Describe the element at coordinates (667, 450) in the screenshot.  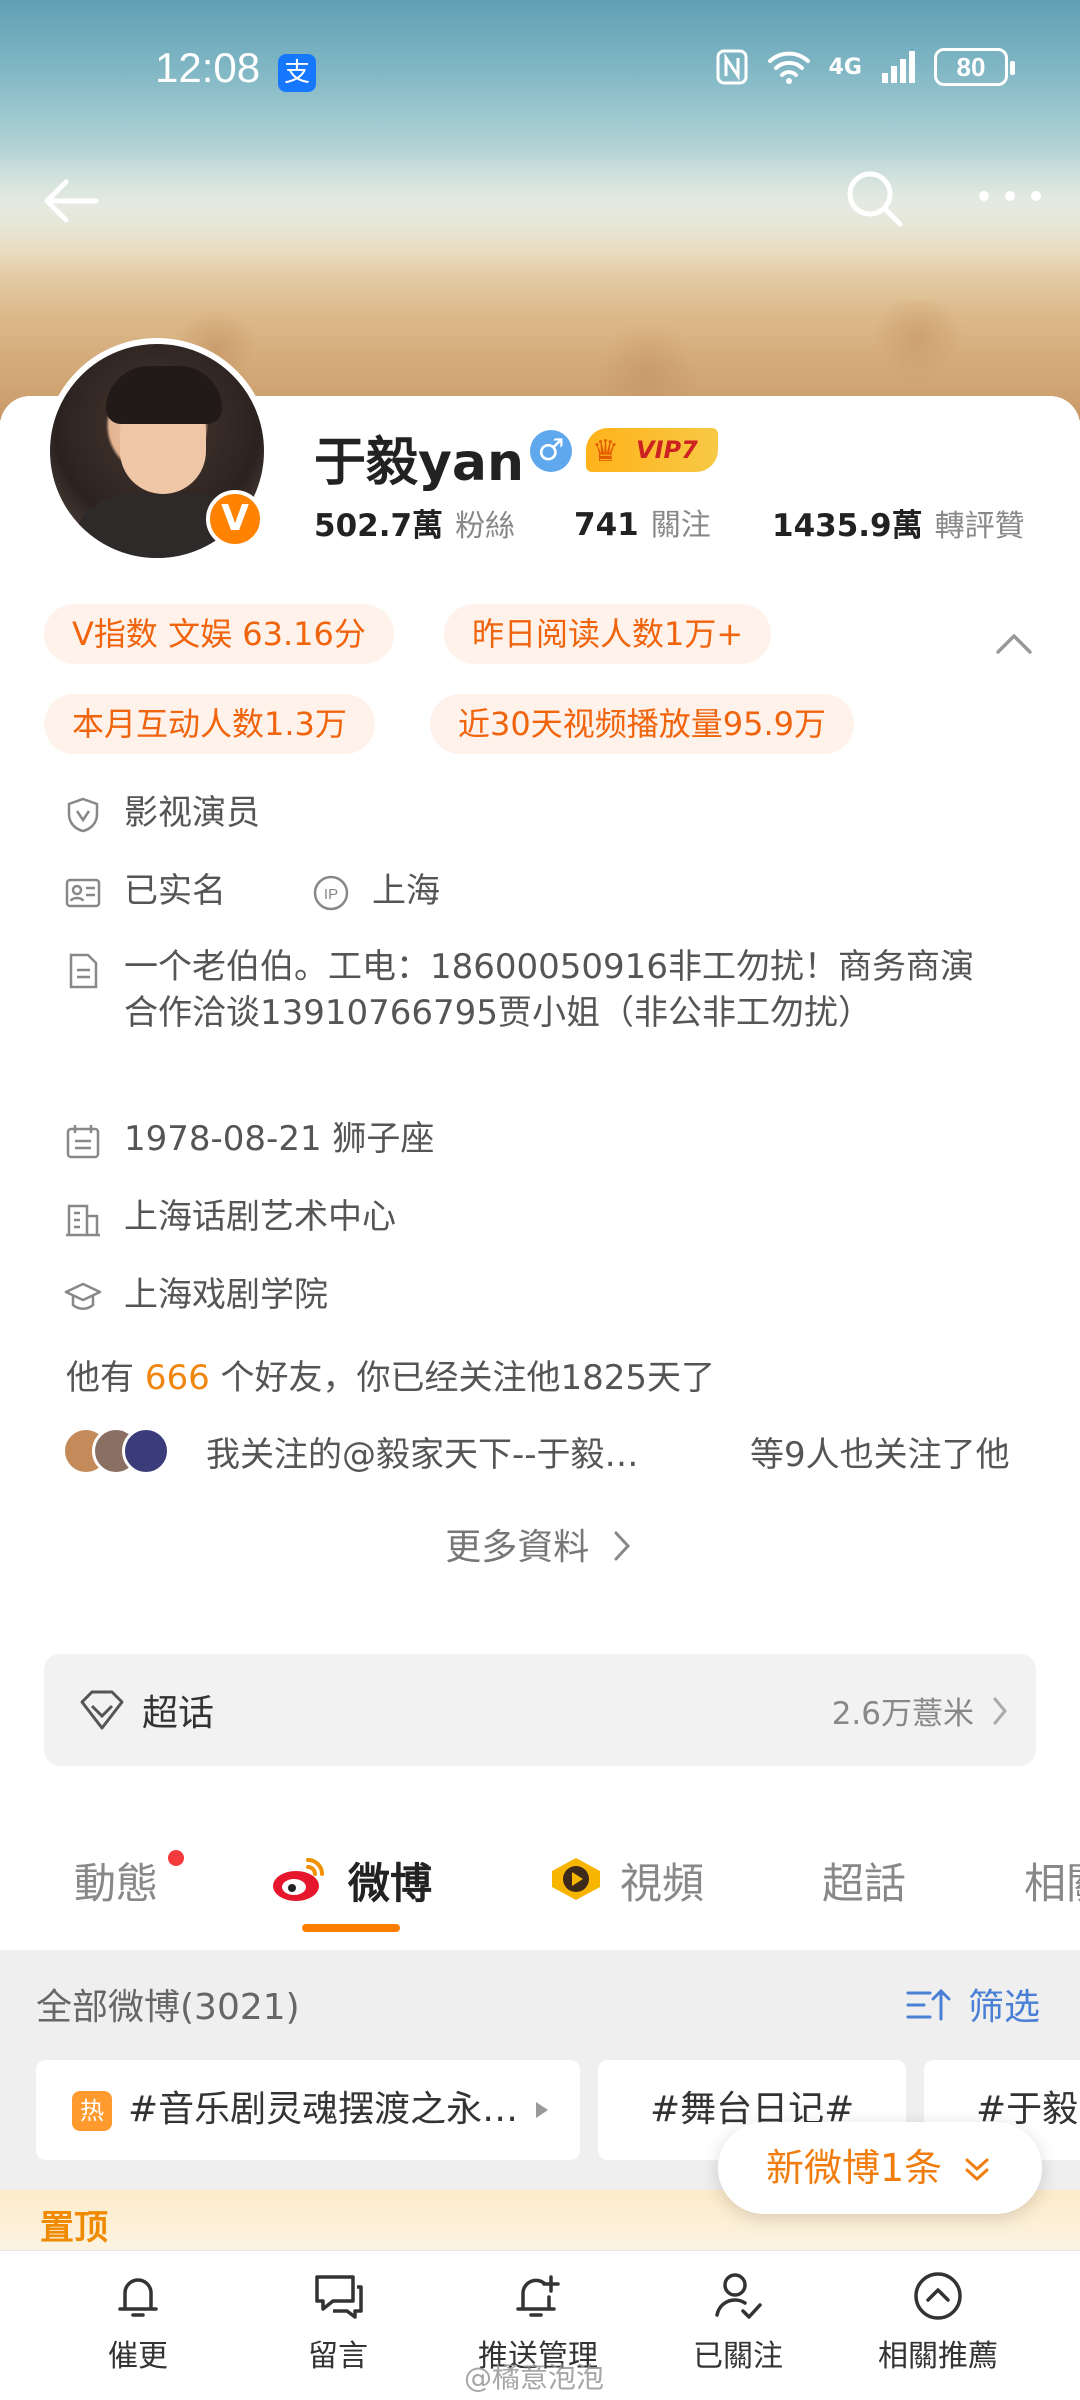
I see `vip-label: VIP7` at that location.